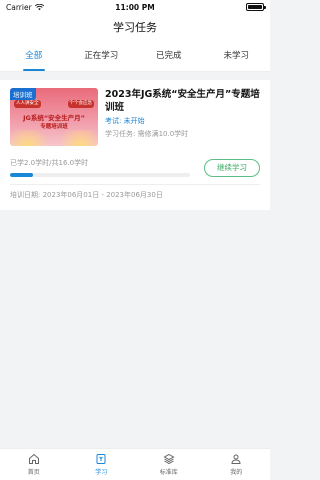 The width and height of the screenshot is (320, 480). What do you see at coordinates (236, 459) in the screenshot?
I see `user-icon` at bounding box center [236, 459].